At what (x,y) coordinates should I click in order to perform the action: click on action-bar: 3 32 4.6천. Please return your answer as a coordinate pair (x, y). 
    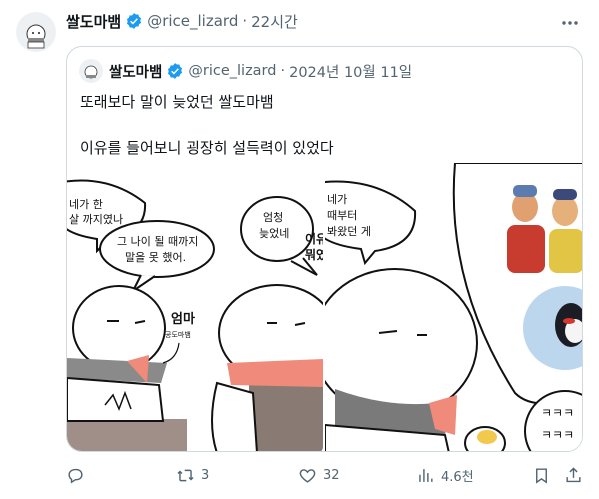
    Looking at the image, I should click on (326, 477).